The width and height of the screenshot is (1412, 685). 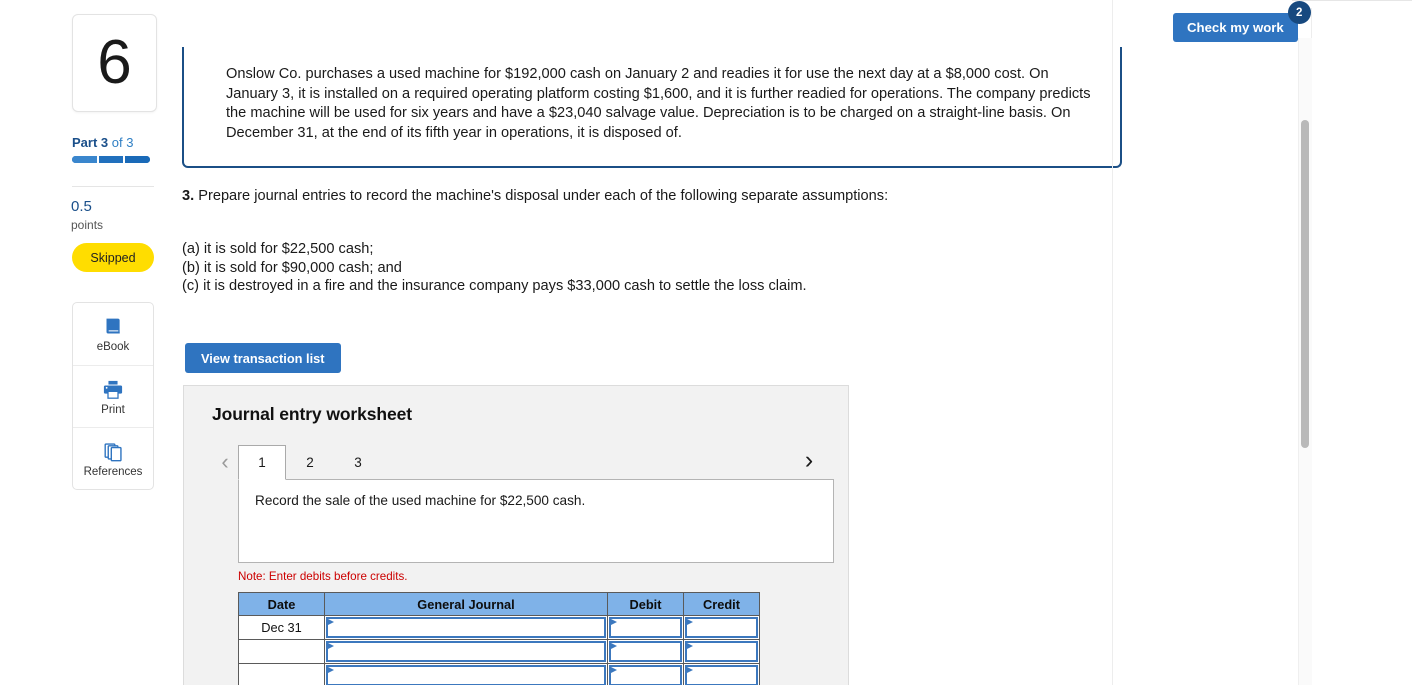 I want to click on check-my-work-wrapper: Check my work 2, so click(x=1242, y=21).